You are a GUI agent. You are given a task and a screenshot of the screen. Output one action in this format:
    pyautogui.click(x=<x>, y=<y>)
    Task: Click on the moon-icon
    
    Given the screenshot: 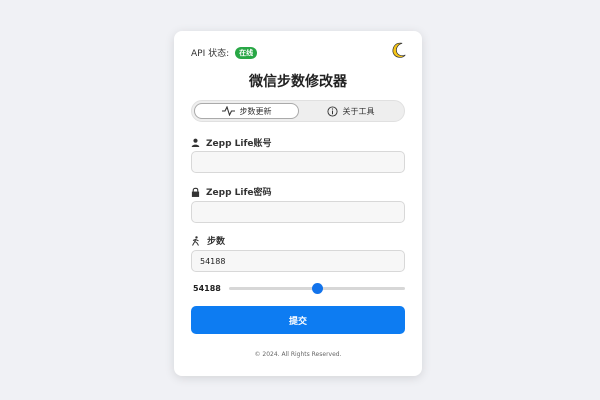 What is the action you would take?
    pyautogui.click(x=399, y=50)
    